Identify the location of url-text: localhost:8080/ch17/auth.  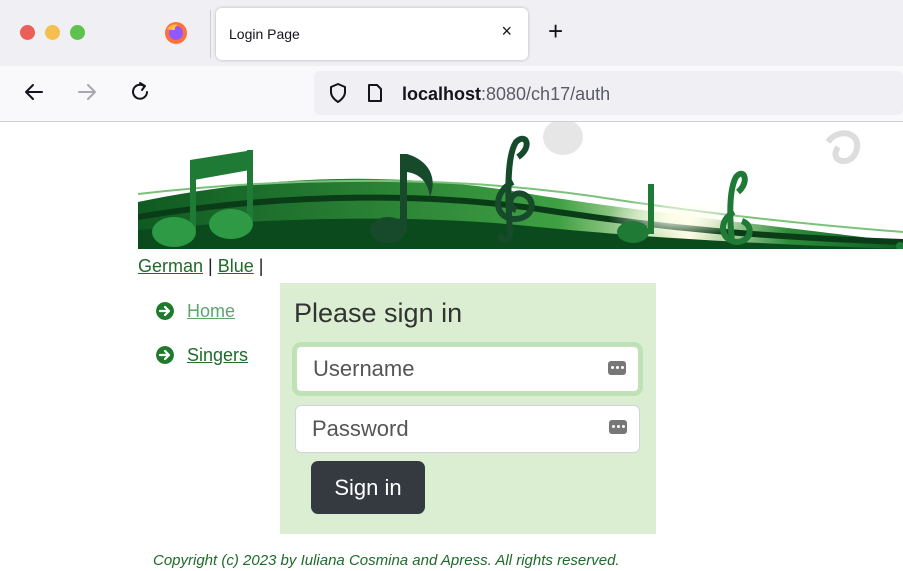
(506, 94).